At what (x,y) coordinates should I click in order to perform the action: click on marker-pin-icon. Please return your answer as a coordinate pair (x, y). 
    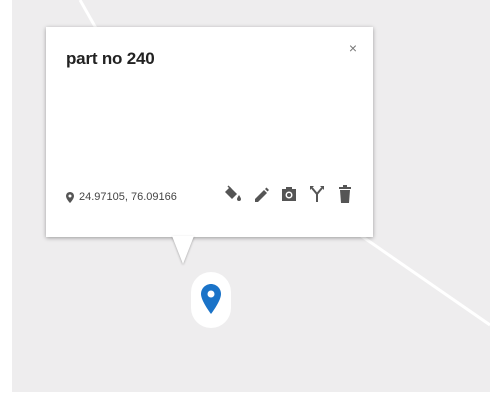
    Looking at the image, I should click on (211, 299).